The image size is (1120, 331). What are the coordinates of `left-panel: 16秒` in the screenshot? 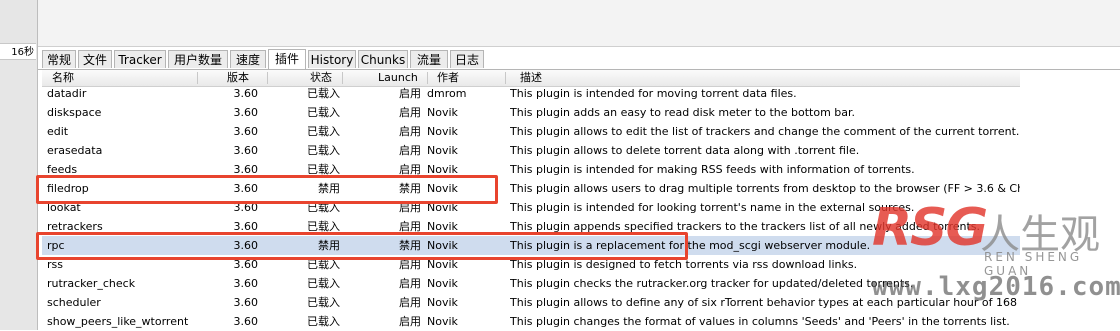 It's located at (19, 165).